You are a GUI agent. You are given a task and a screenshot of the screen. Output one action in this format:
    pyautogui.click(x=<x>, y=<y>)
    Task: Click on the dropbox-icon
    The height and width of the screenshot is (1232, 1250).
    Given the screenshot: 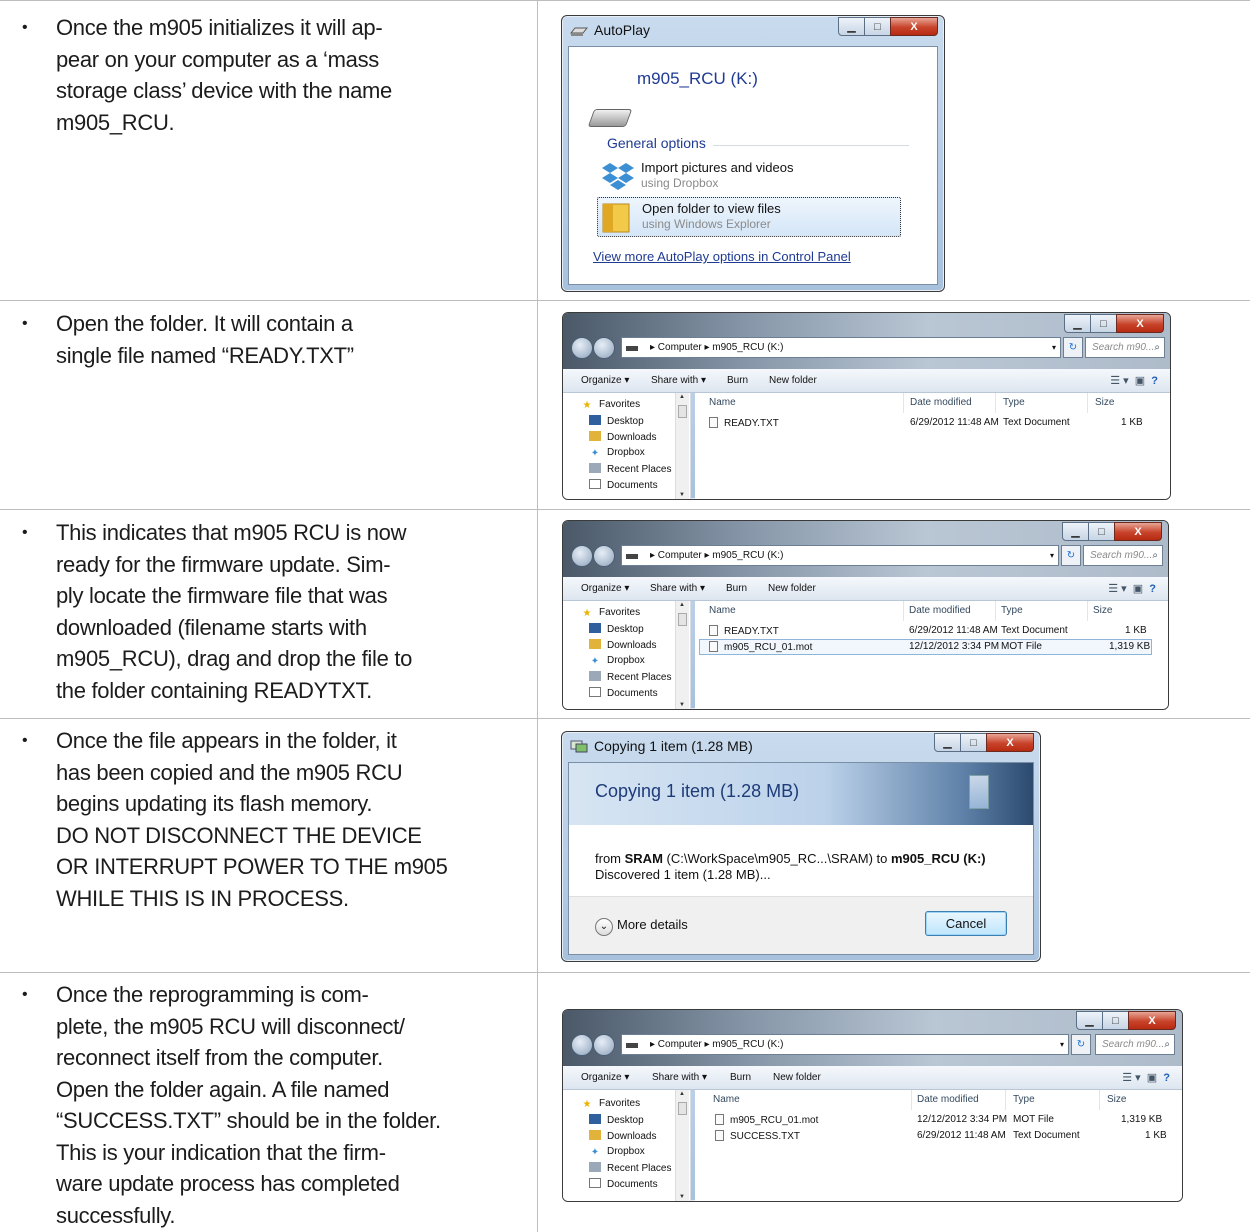 What is the action you would take?
    pyautogui.click(x=618, y=176)
    